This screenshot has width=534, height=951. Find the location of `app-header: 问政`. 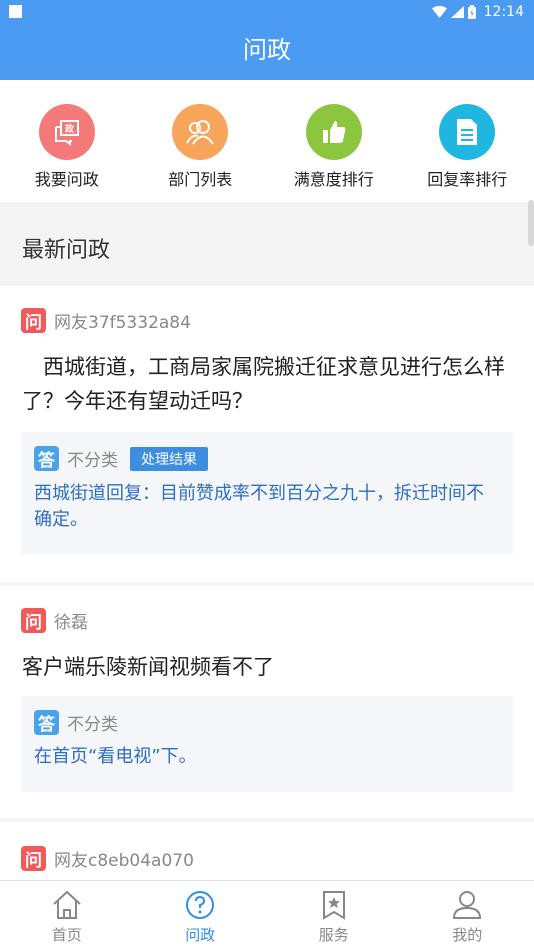

app-header: 问政 is located at coordinates (267, 52).